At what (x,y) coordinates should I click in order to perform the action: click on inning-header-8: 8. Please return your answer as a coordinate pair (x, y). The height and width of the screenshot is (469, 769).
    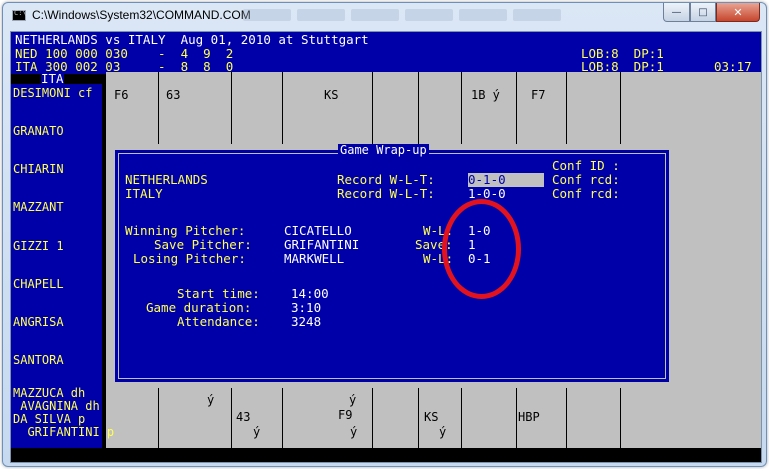
    Looking at the image, I should click on (535, 78).